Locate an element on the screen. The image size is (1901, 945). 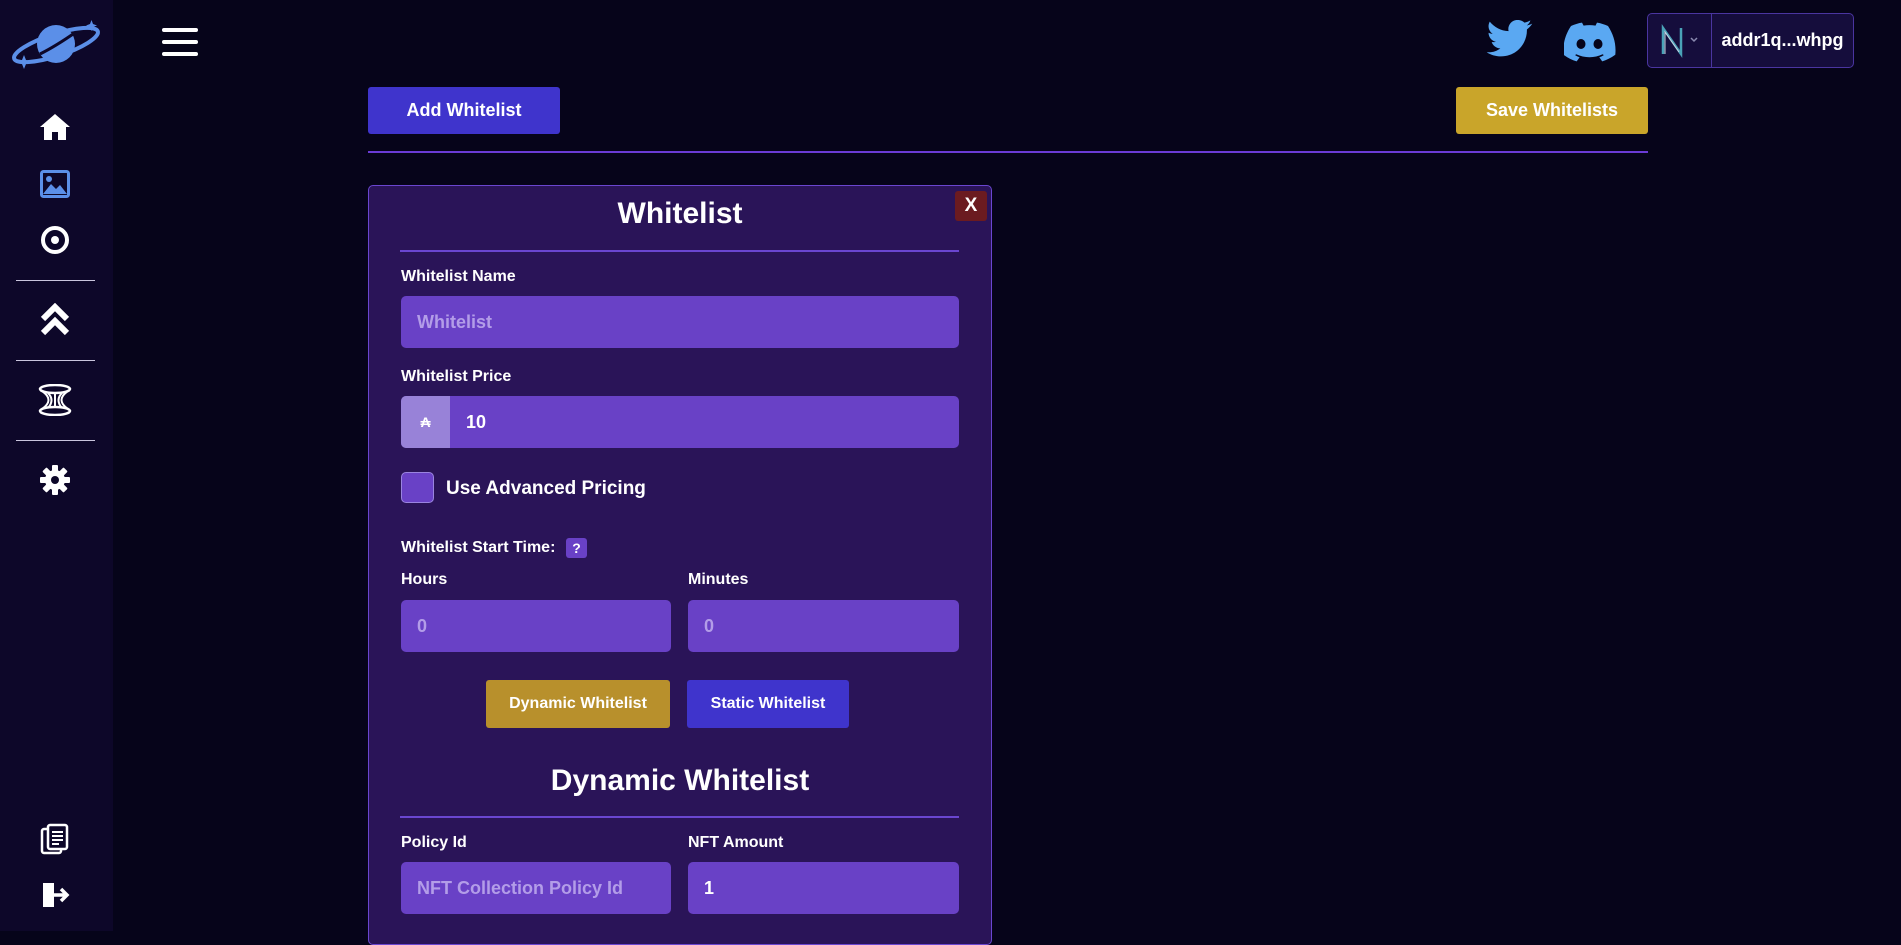
toolbar-divider is located at coordinates (1008, 152).